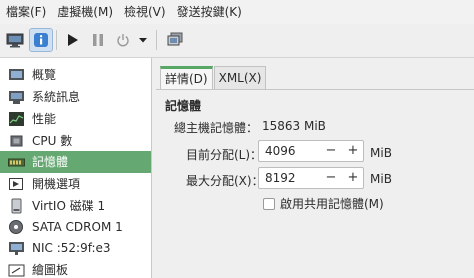  Describe the element at coordinates (280, 178) in the screenshot. I see `max-allocation-input: 8192` at that location.